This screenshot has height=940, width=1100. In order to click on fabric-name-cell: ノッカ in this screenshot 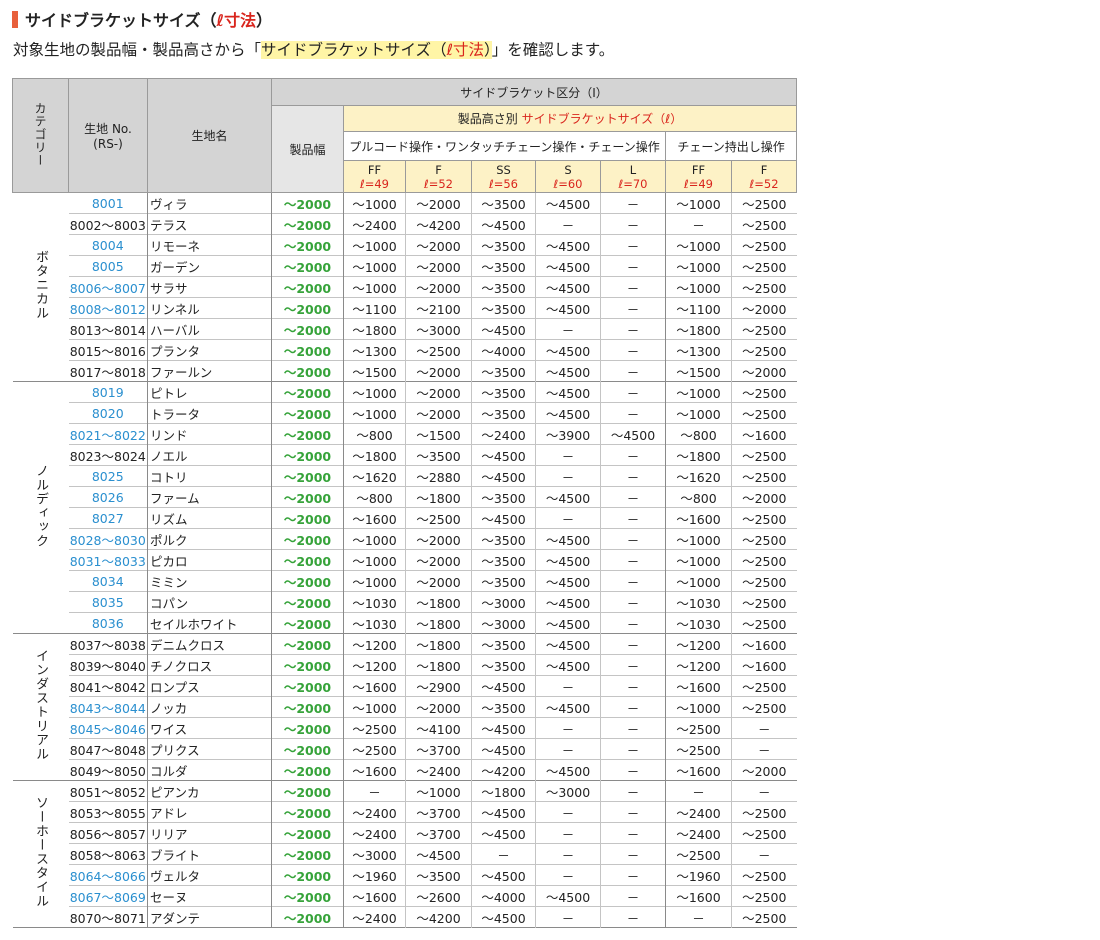, I will do `click(209, 707)`.